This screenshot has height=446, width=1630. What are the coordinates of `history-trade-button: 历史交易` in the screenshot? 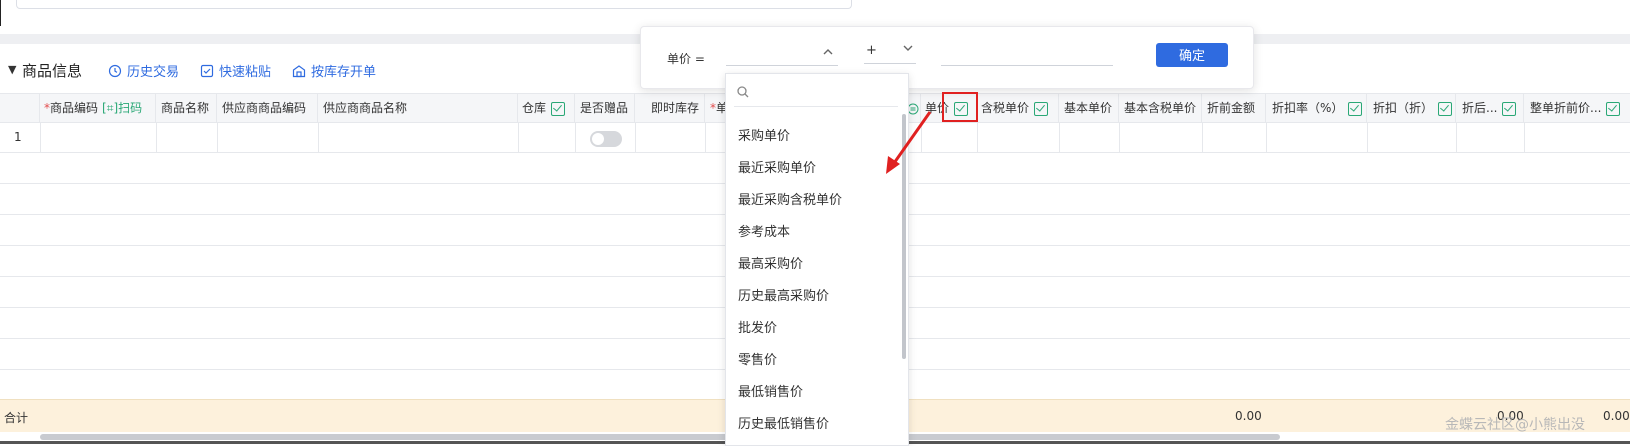 It's located at (143, 70).